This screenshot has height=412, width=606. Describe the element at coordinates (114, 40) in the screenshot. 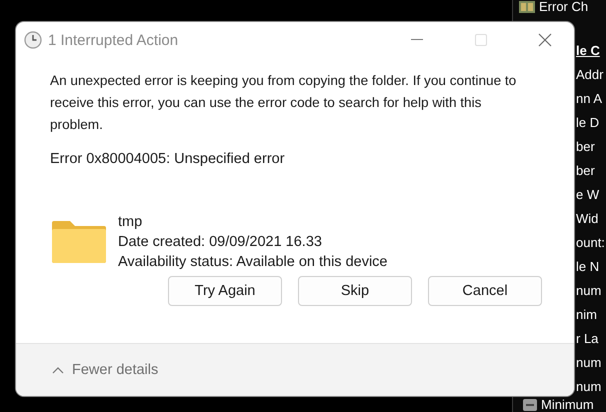

I see `window-title: 1 Interrupted Action` at that location.